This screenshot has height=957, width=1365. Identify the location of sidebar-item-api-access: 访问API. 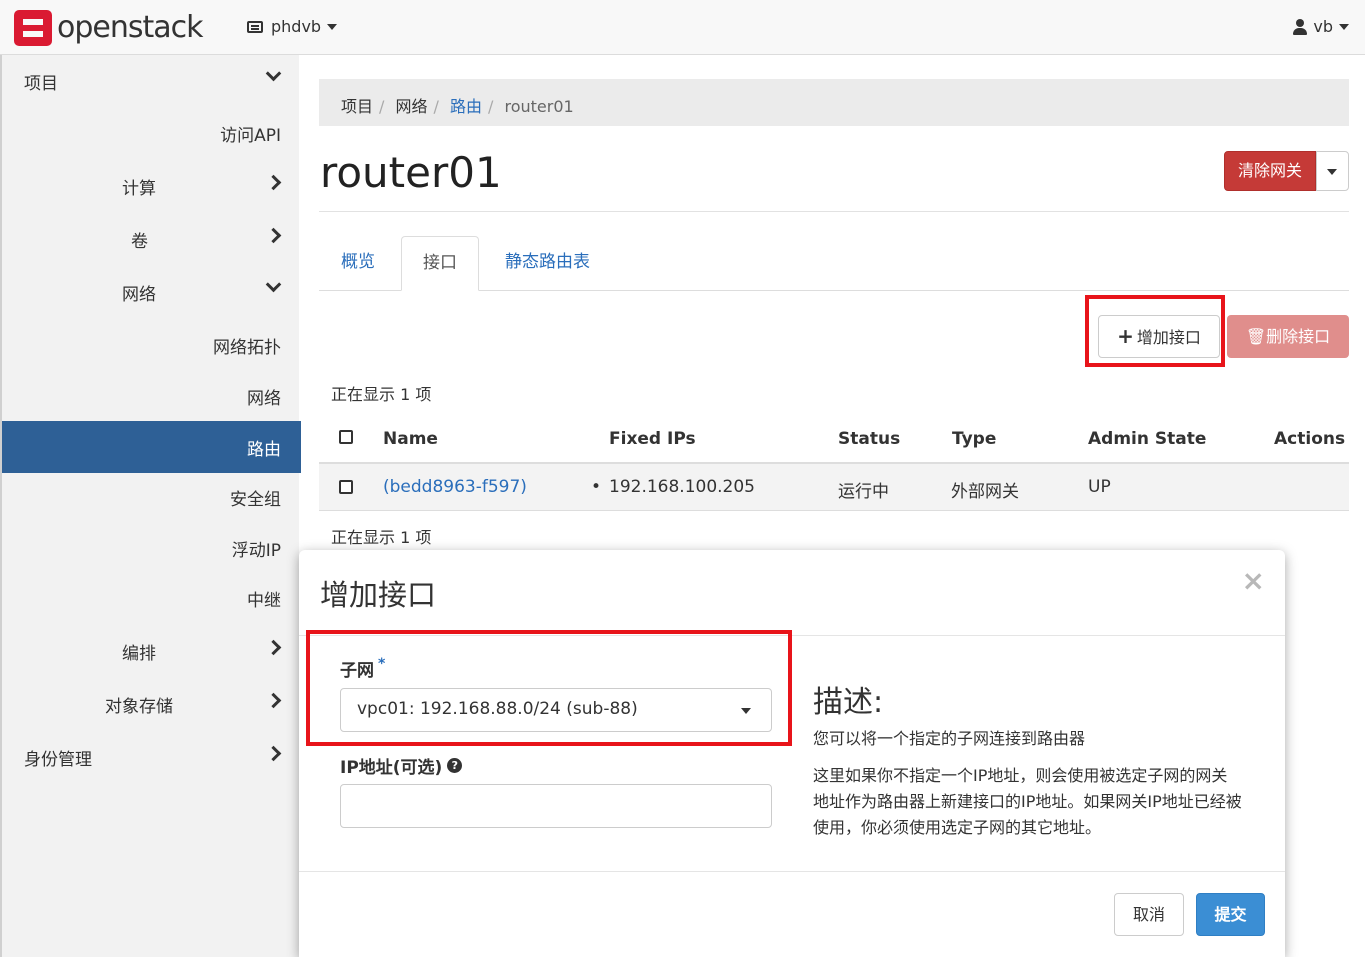
(151, 132).